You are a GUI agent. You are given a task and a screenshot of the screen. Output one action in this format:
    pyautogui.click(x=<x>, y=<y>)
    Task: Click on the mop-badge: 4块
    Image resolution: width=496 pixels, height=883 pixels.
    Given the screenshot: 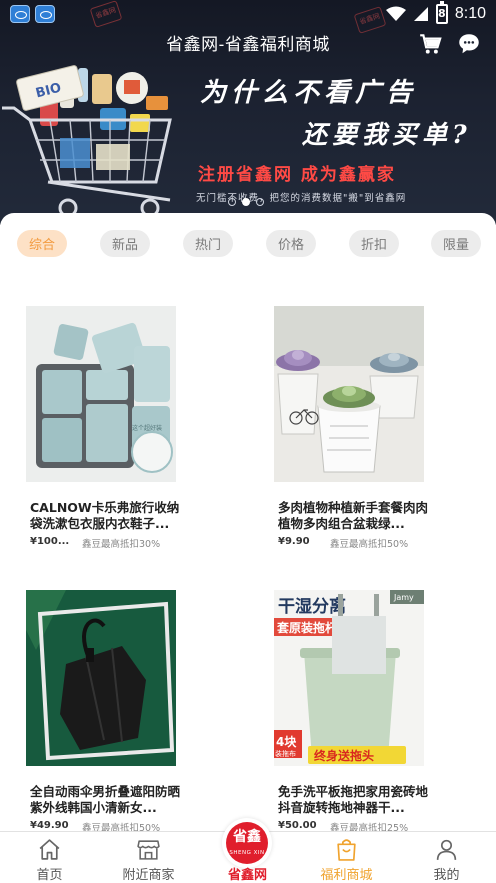 What is the action you would take?
    pyautogui.click(x=286, y=741)
    